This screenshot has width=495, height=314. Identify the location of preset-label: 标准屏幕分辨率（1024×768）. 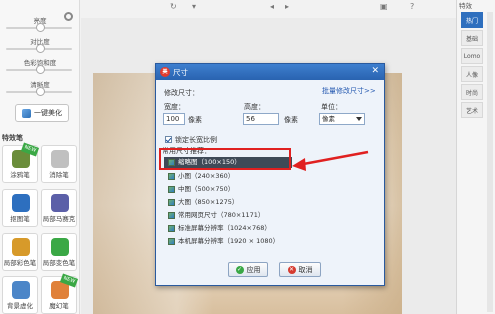
(224, 228).